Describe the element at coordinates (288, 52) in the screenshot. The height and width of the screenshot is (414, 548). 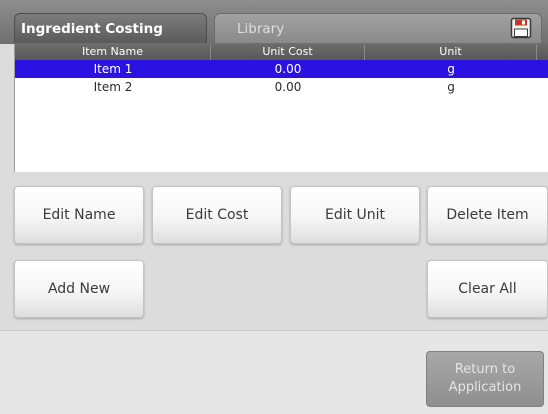
I see `column-header-unit-cost: Unit Cost` at that location.